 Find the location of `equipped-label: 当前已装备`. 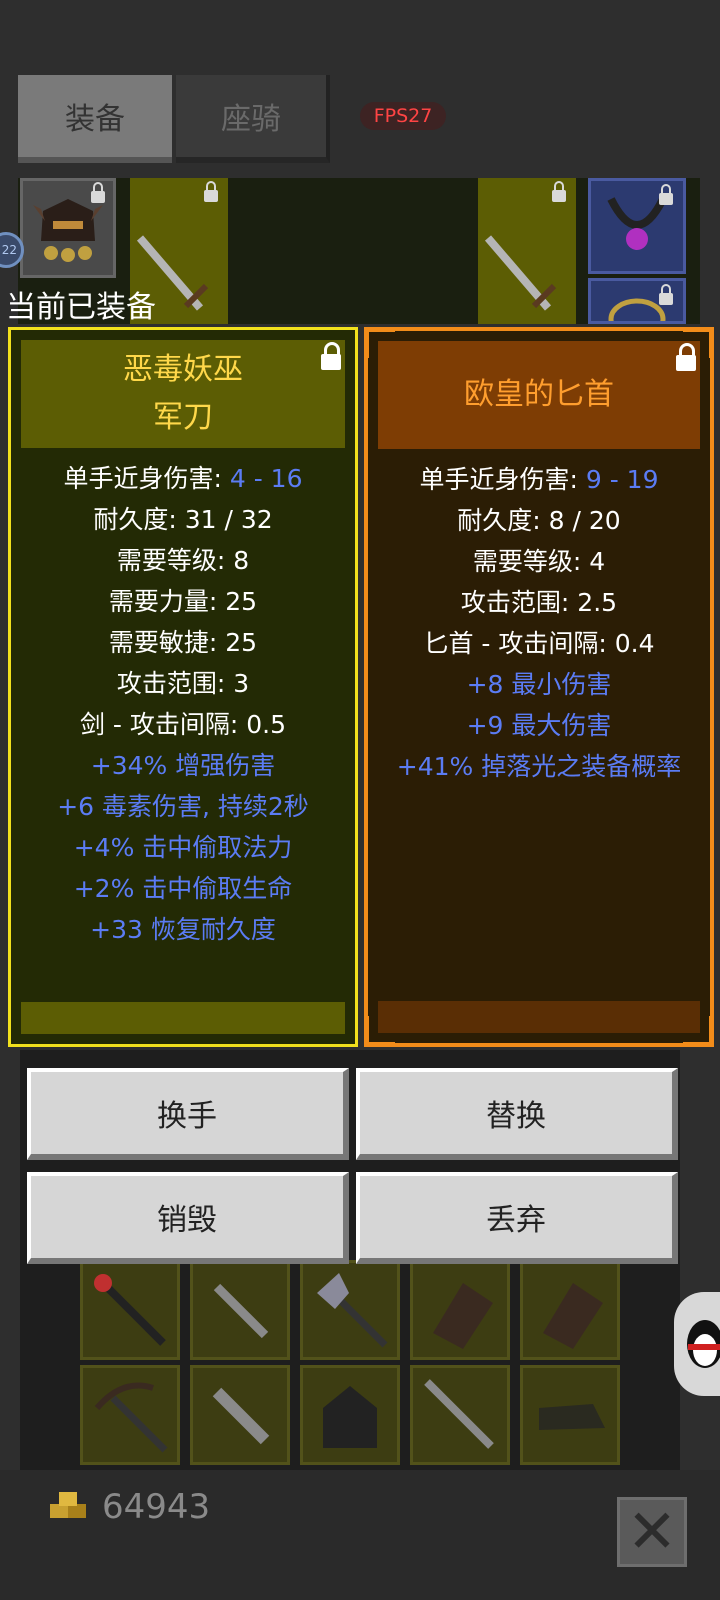

equipped-label: 当前已装备 is located at coordinates (81, 307).